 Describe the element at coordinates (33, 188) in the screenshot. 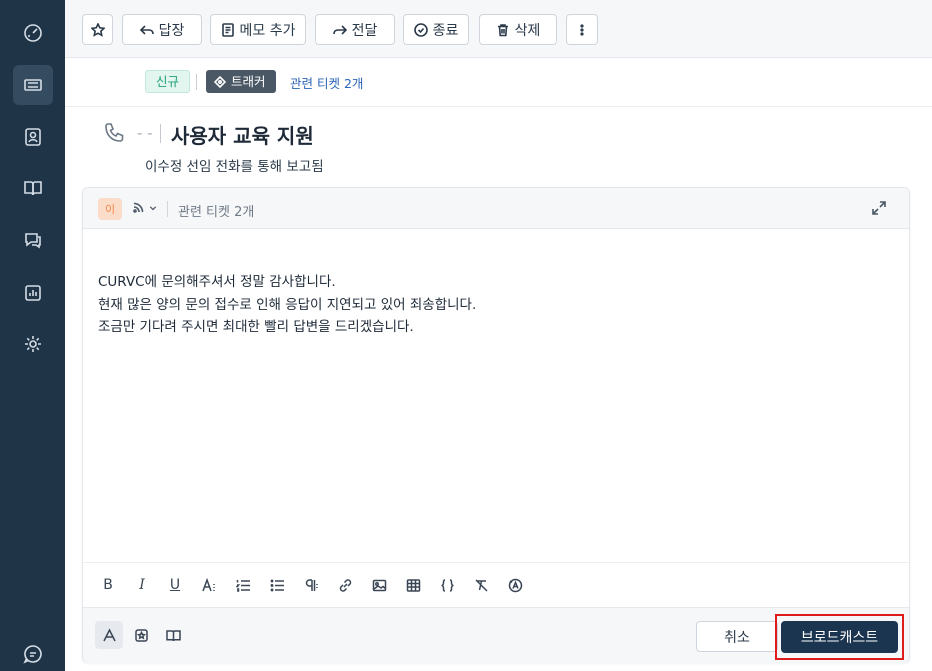

I see `knowledge-book-icon` at that location.